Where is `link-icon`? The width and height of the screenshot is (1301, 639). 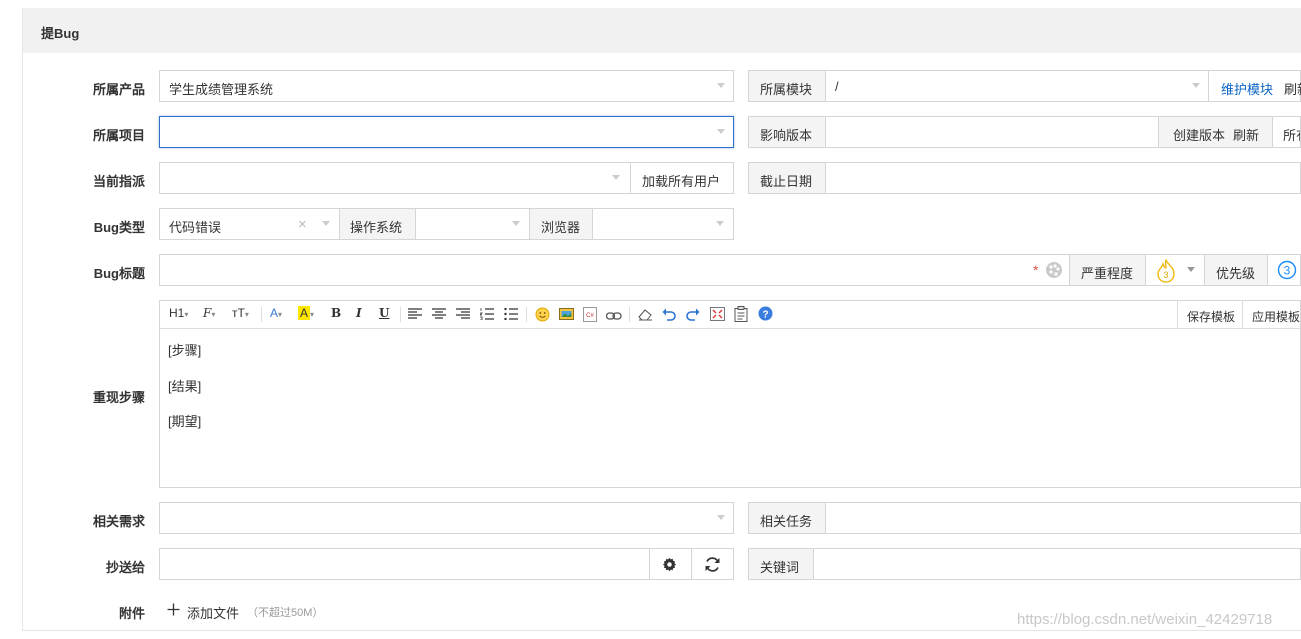
link-icon is located at coordinates (613, 316).